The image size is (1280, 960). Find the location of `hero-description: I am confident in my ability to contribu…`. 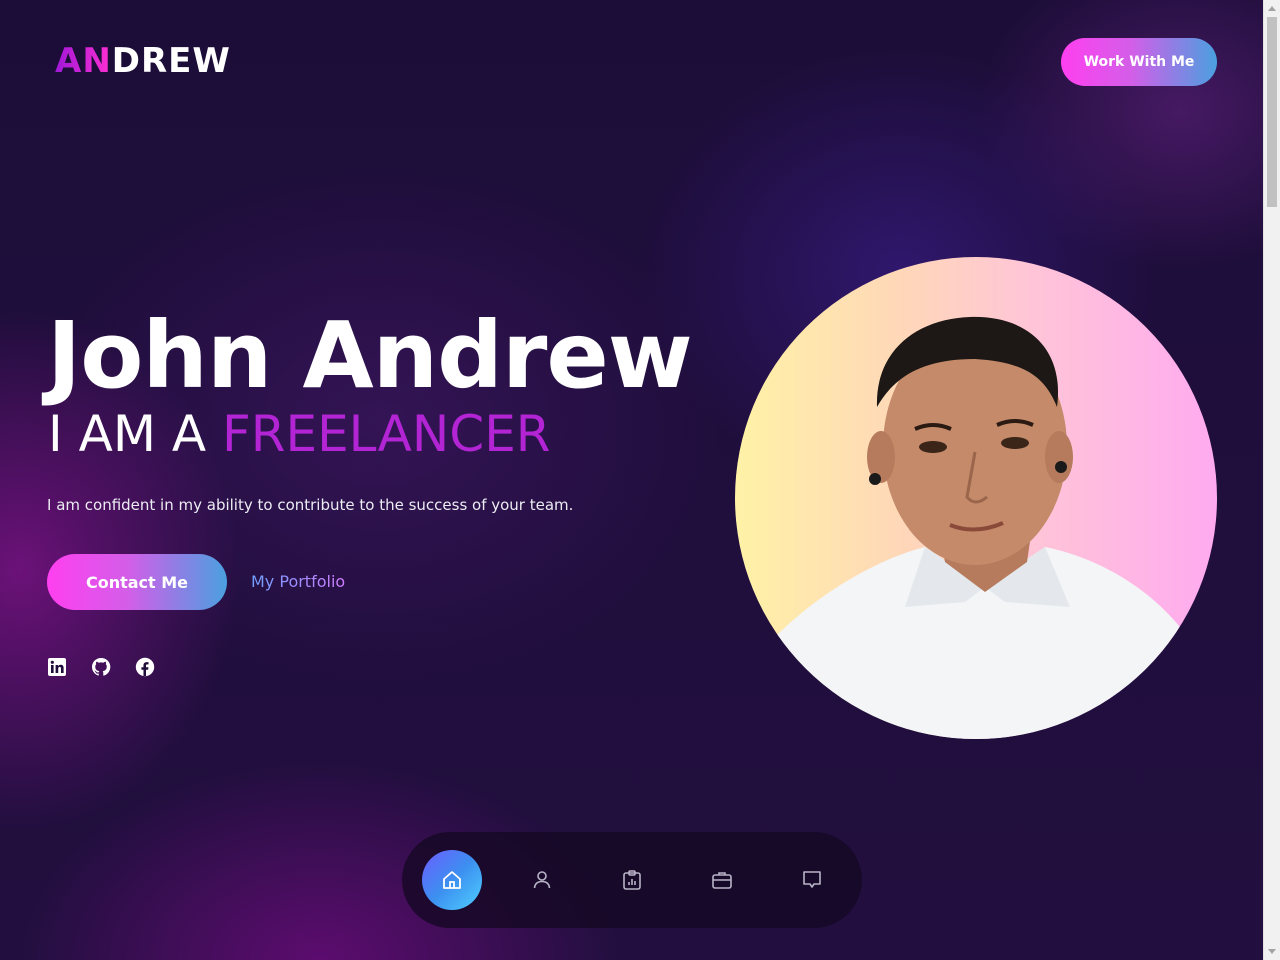

hero-description: I am confident in my ability to contribu… is located at coordinates (310, 505).